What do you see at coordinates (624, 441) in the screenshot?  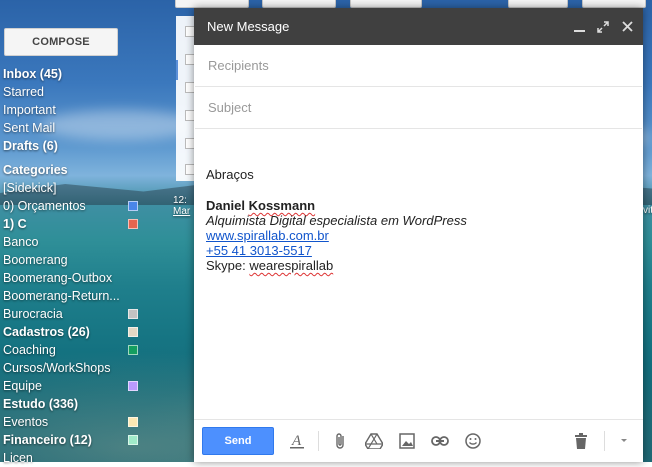 I see `more-options-chevron-icon` at bounding box center [624, 441].